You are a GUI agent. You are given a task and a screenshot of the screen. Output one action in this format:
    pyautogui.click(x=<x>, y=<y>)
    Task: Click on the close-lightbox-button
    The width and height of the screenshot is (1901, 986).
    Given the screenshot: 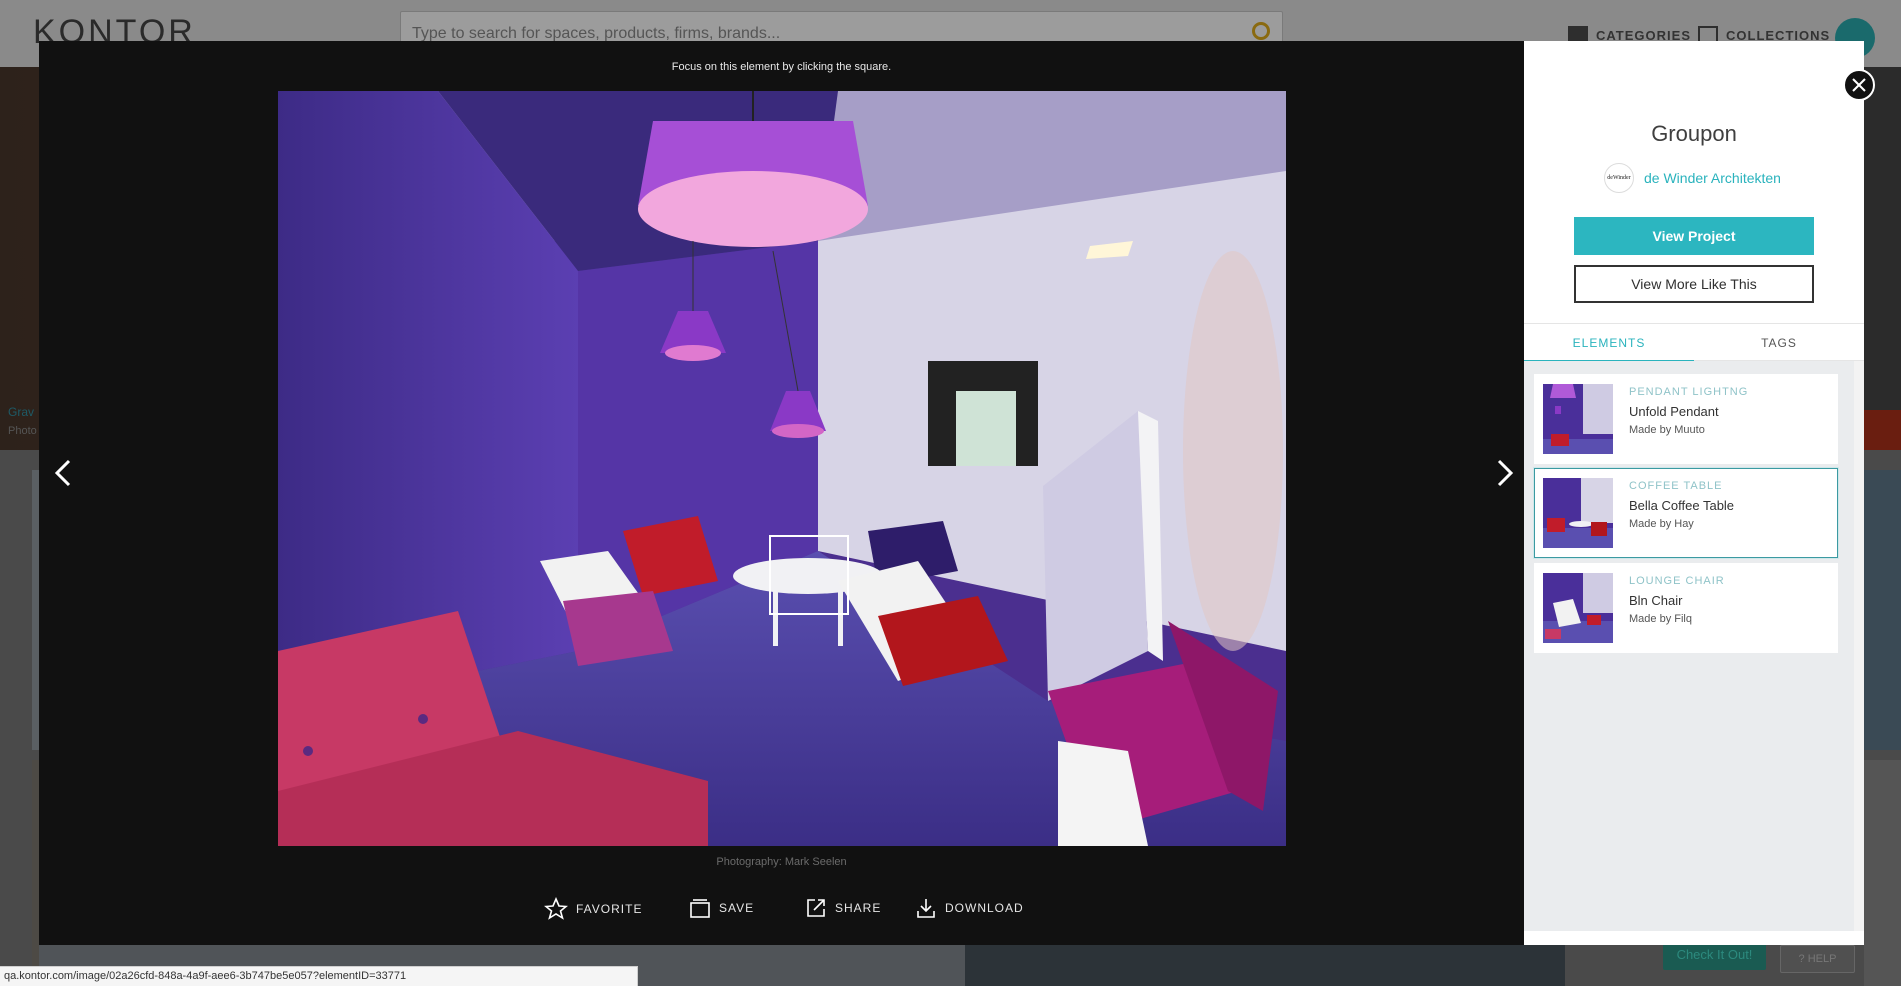 What is the action you would take?
    pyautogui.click(x=1859, y=85)
    